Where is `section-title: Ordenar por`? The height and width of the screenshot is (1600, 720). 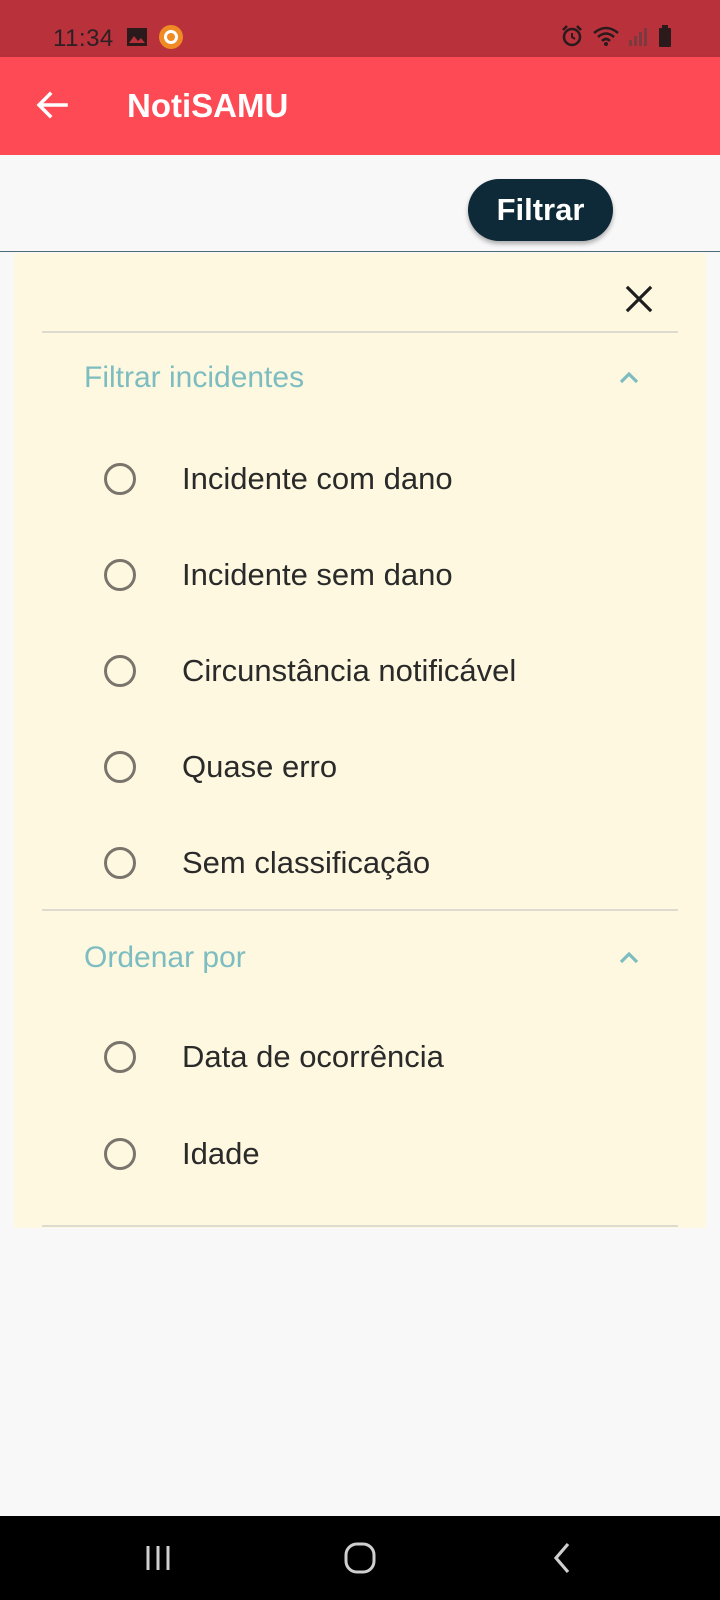
section-title: Ordenar por is located at coordinates (165, 957).